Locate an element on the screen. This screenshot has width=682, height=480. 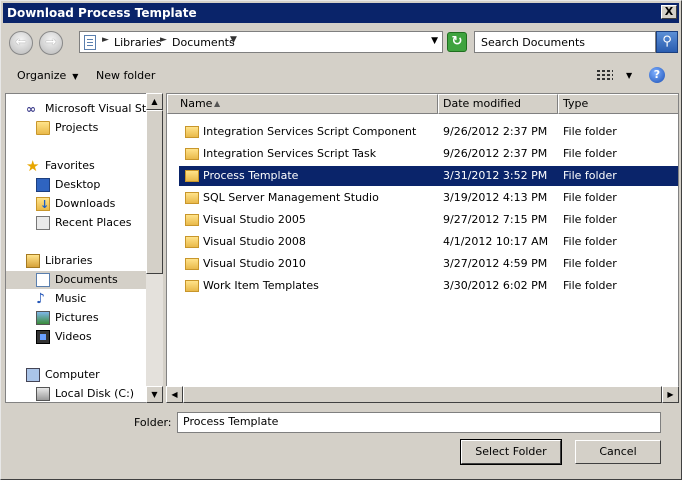
nav-item-label: Pictures is located at coordinates (77, 317).